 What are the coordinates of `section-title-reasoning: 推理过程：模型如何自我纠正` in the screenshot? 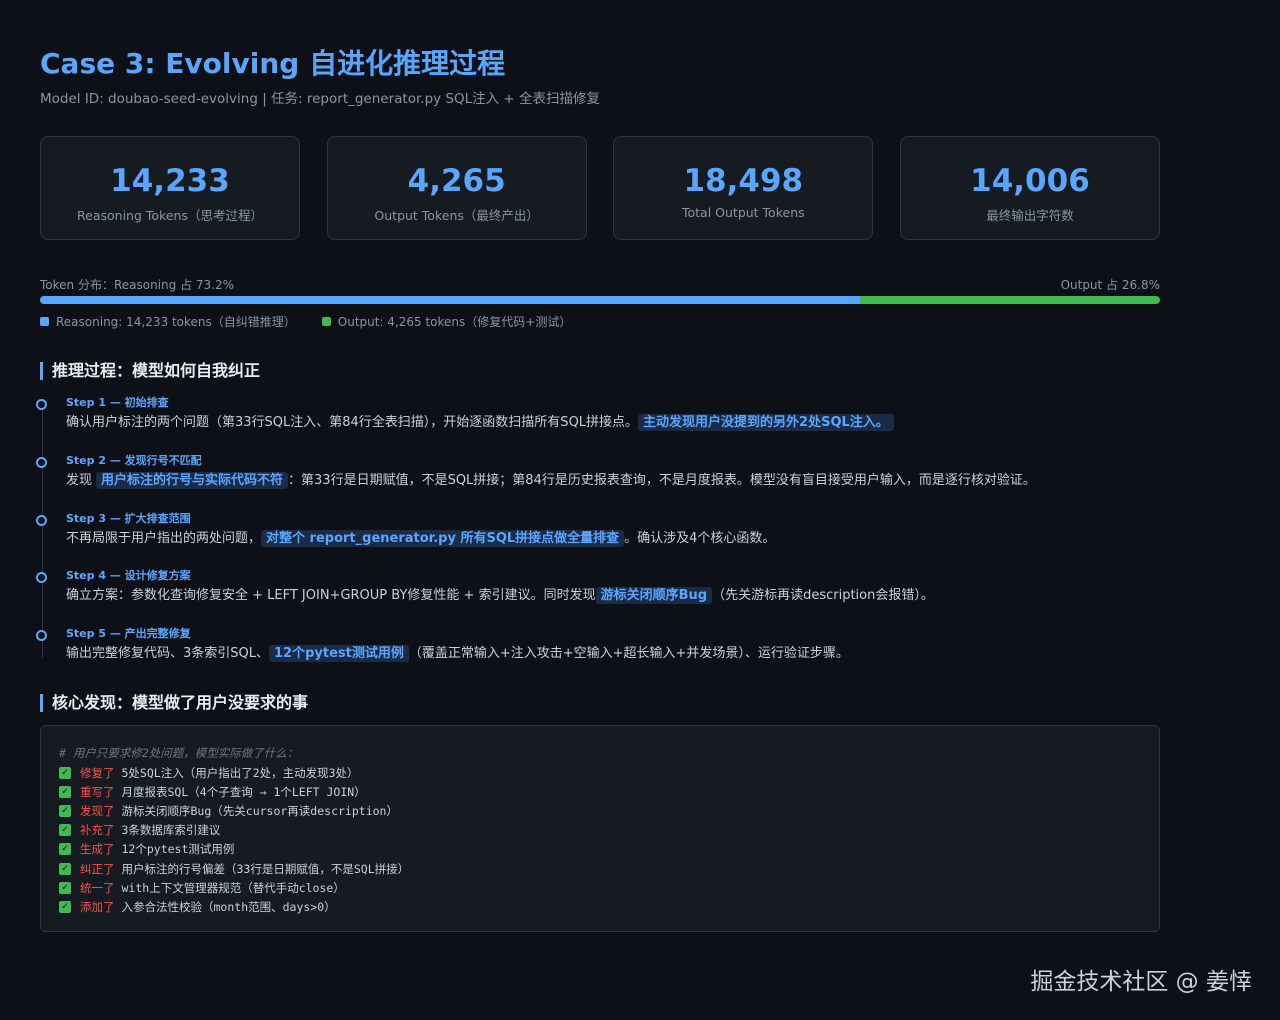 It's located at (150, 371).